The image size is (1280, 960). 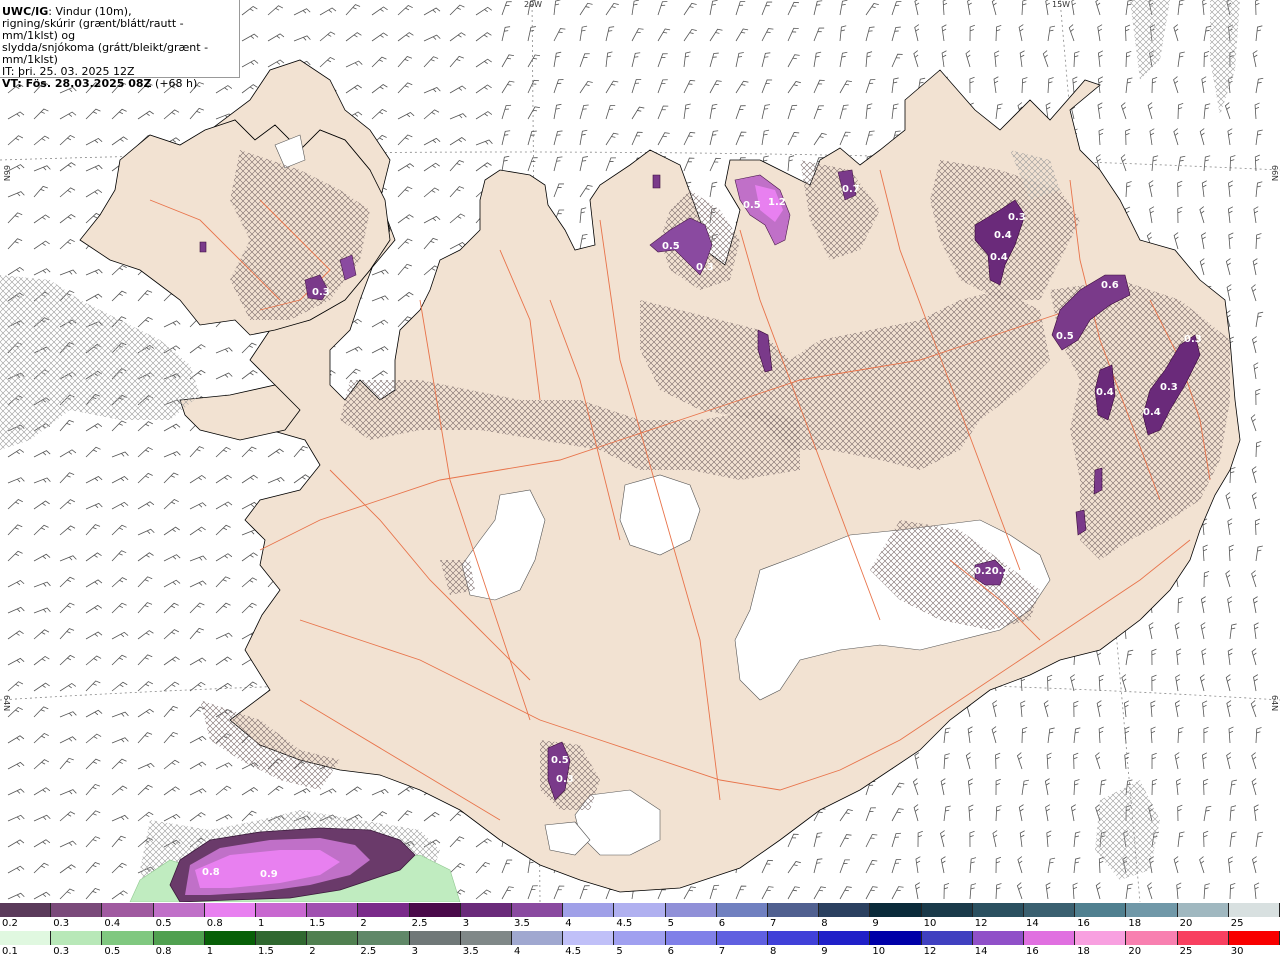 I want to click on lead-time: (+68 h), so click(x=174, y=83).